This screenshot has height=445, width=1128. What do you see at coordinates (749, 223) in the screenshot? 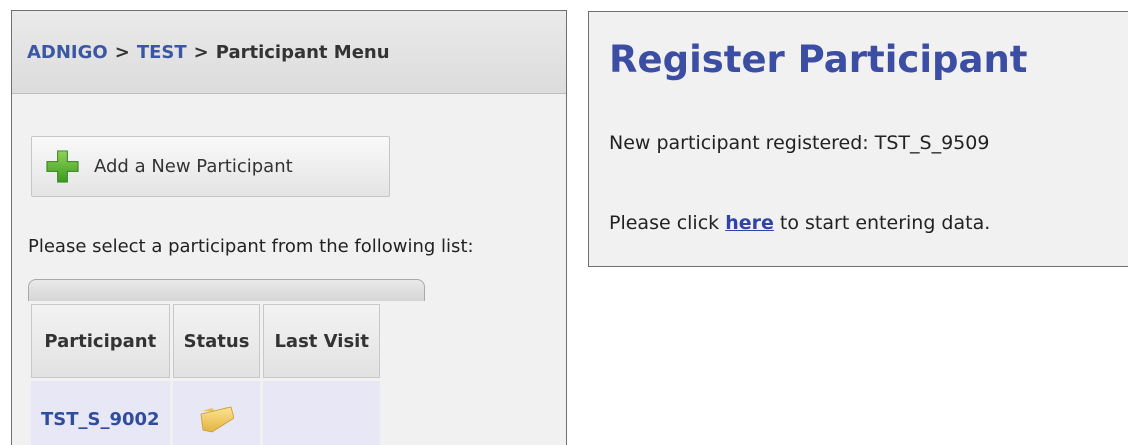
I see `start-data-entry-link: here` at bounding box center [749, 223].